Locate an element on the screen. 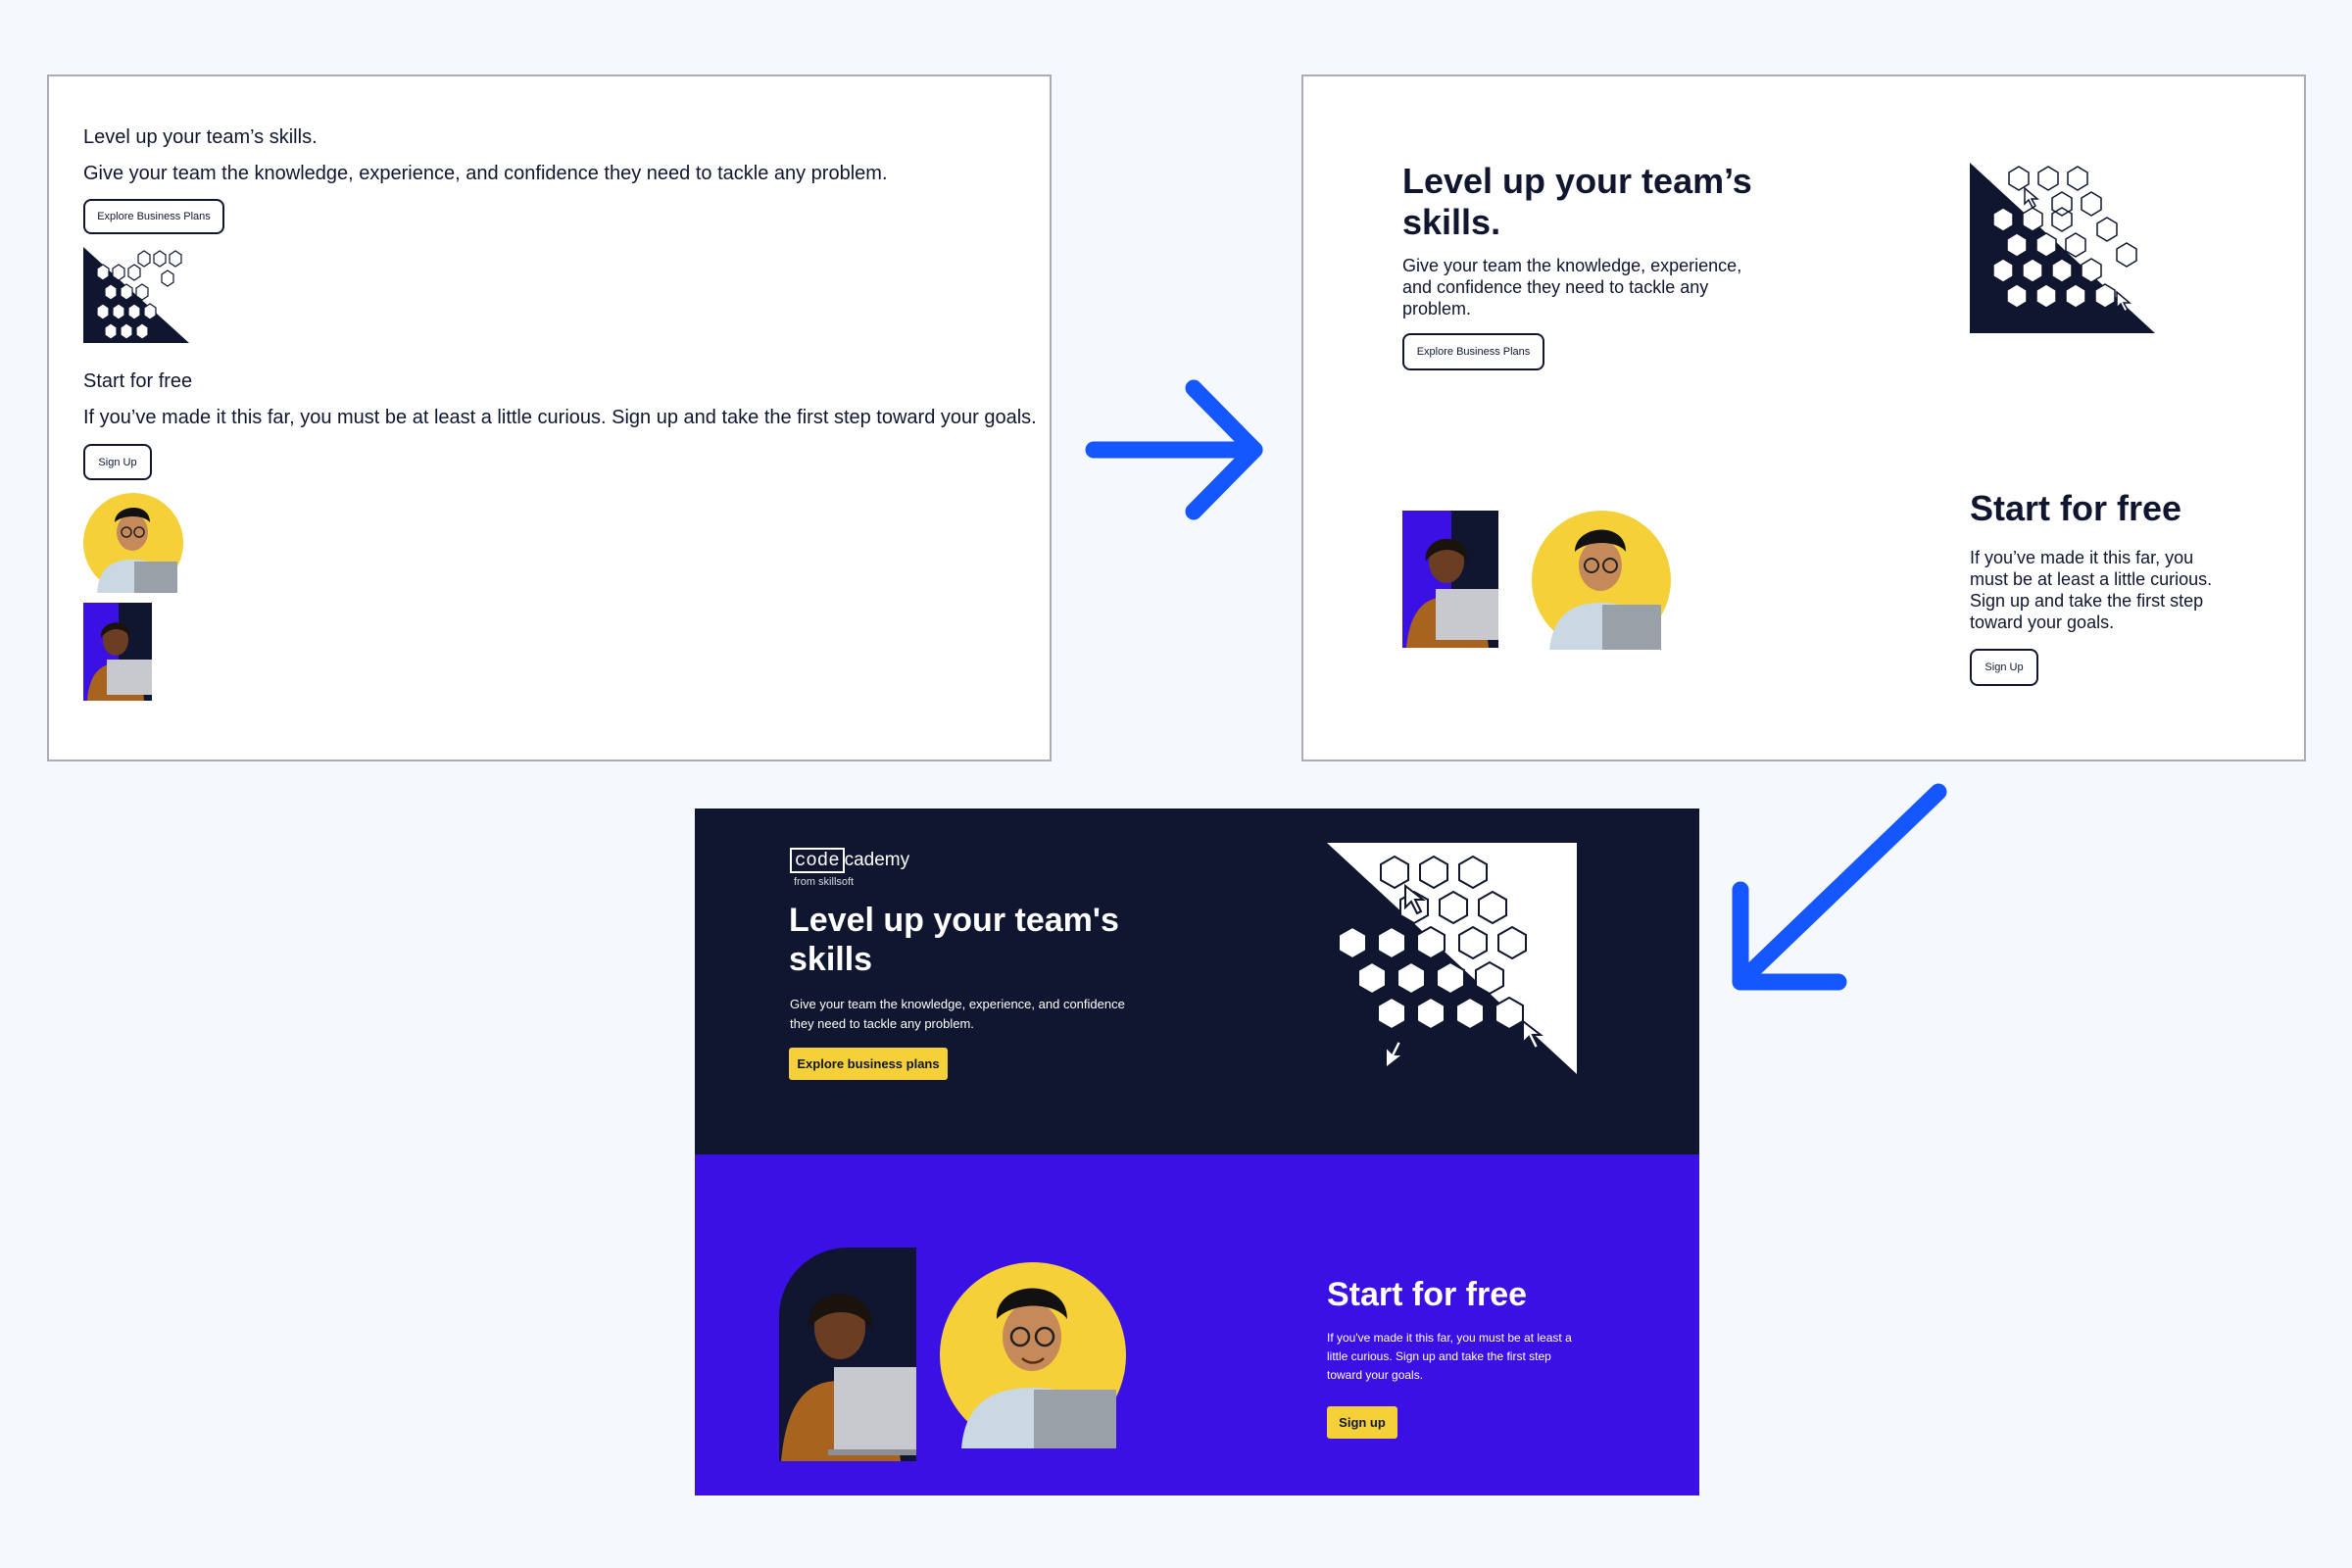  arrow-down-left-icon is located at coordinates (1839, 891).